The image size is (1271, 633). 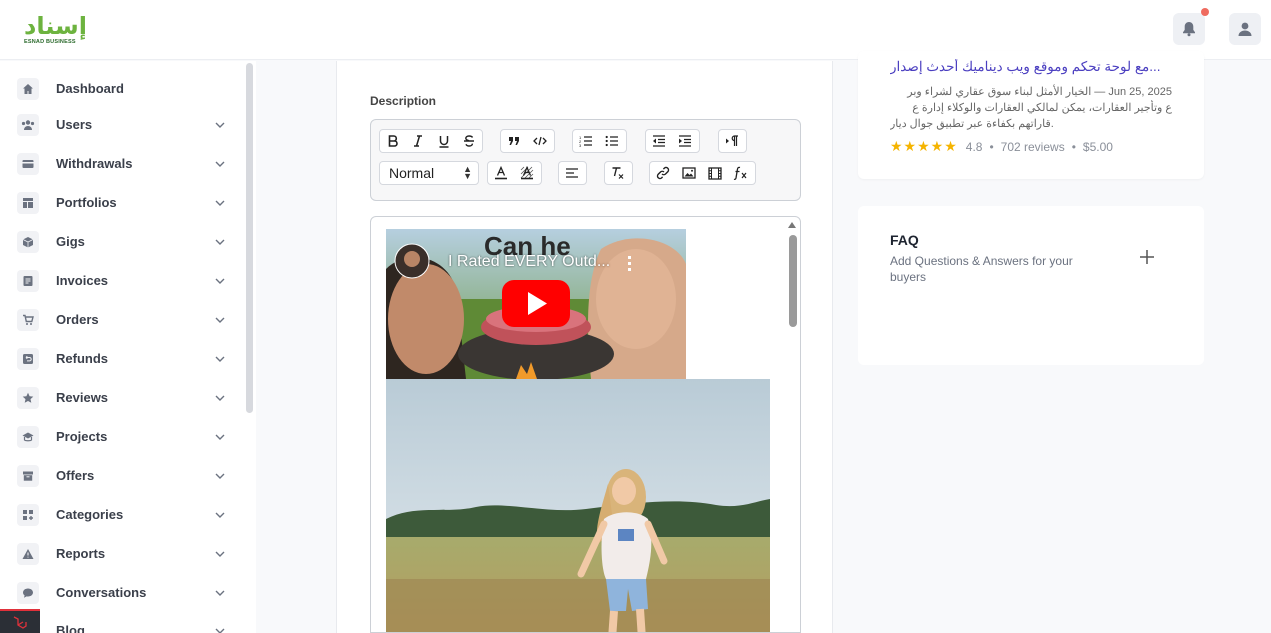 I want to click on text-direction-button, so click(x=732, y=141).